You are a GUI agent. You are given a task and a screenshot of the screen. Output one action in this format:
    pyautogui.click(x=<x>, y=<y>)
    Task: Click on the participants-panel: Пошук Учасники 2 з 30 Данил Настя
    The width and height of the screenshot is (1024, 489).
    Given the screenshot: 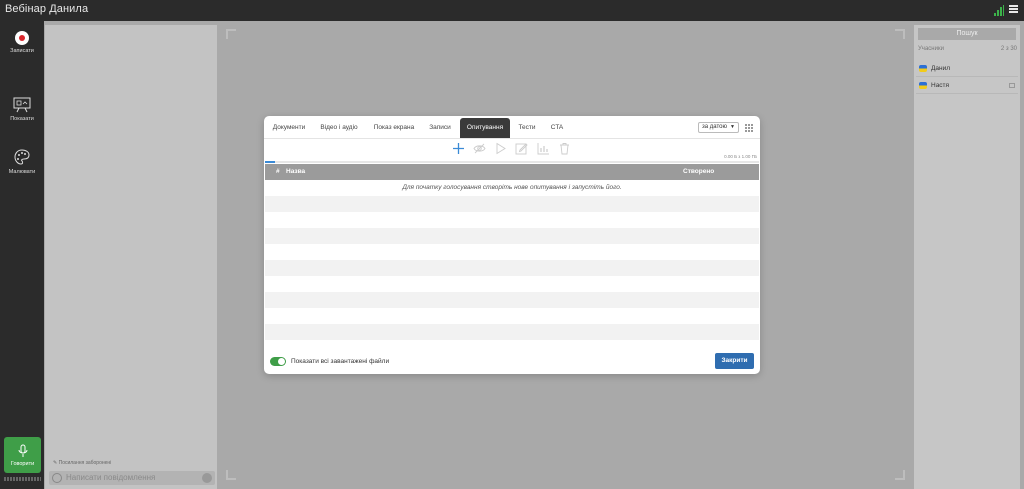 What is the action you would take?
    pyautogui.click(x=967, y=257)
    